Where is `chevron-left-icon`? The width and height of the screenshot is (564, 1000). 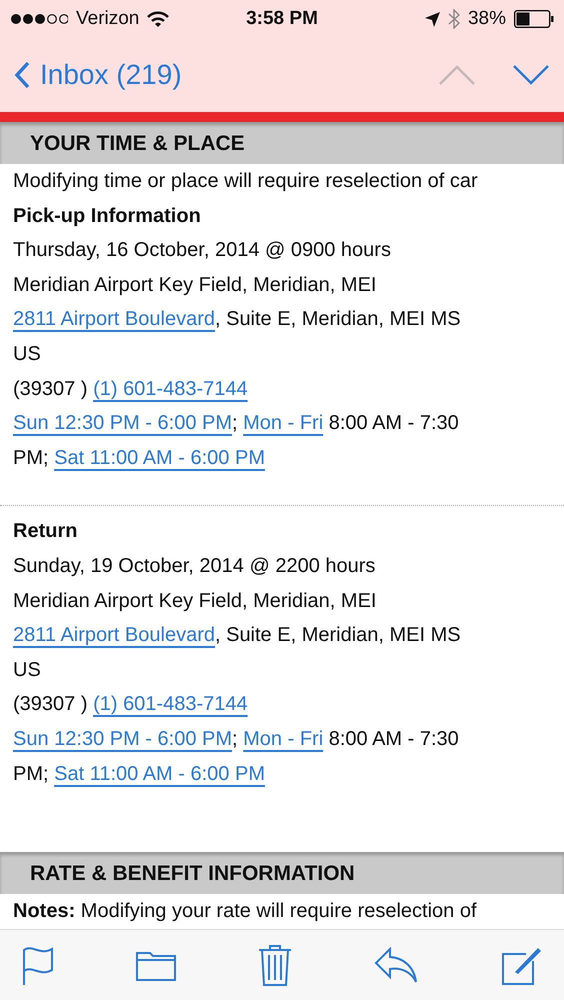 chevron-left-icon is located at coordinates (22, 75).